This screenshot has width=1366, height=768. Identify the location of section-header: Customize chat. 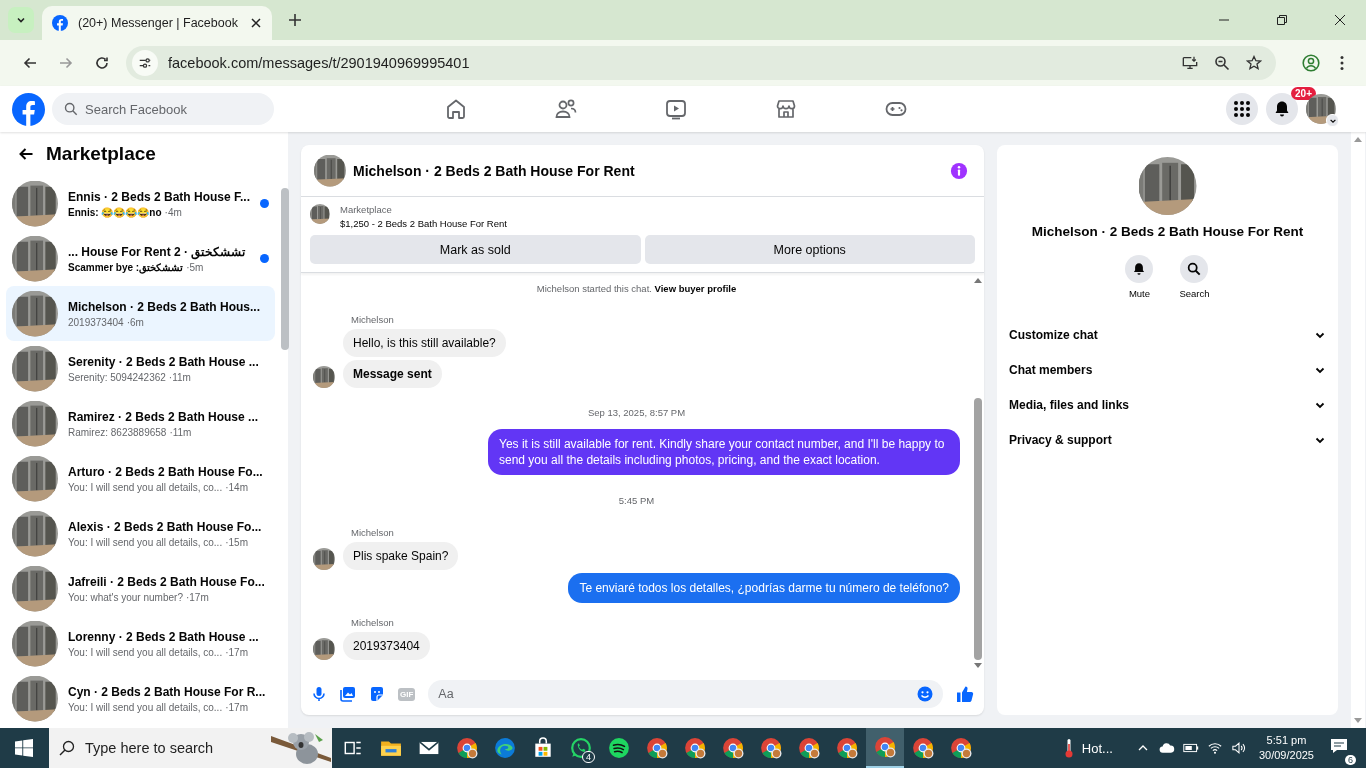
(1167, 334).